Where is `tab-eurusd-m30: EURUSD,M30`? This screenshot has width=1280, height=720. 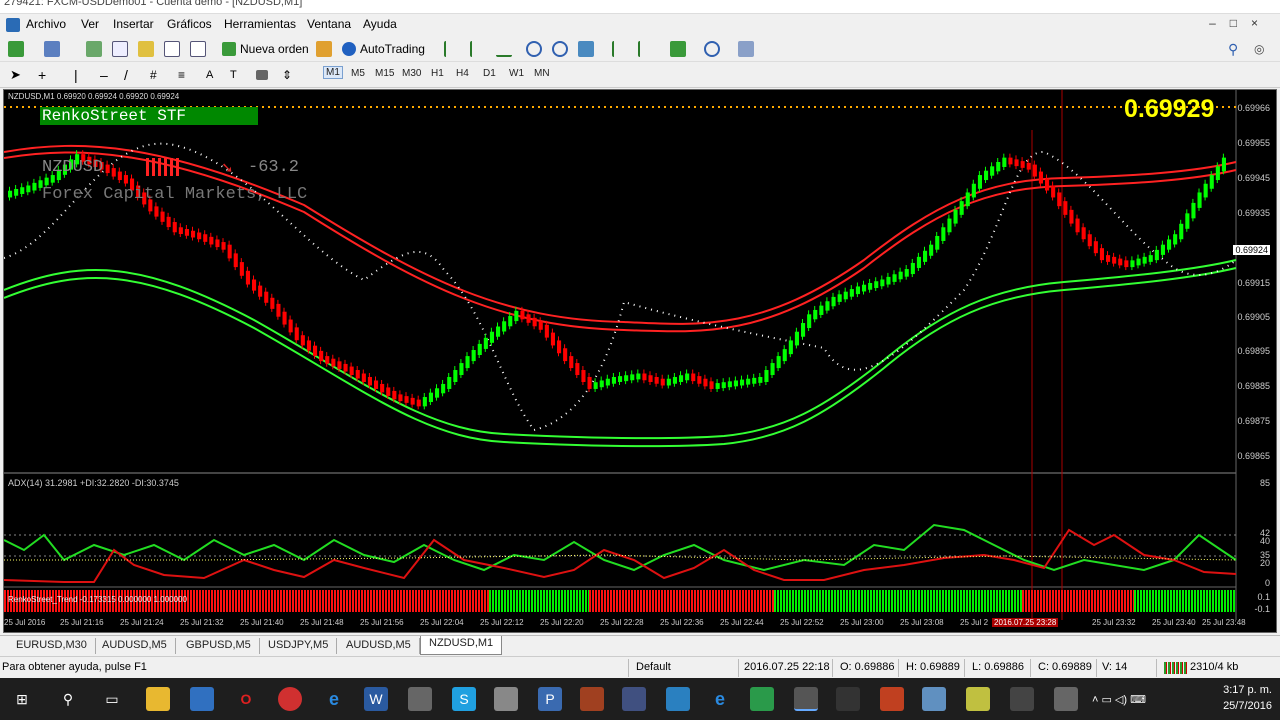
tab-eurusd-m30: EURUSD,M30 is located at coordinates (52, 646).